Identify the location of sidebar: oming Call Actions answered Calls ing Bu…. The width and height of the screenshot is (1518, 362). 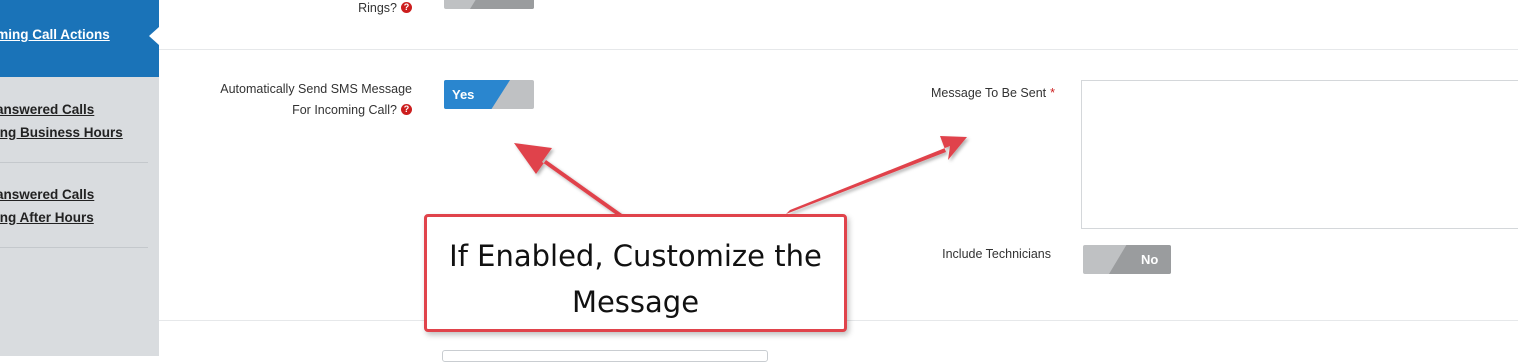
(79, 178).